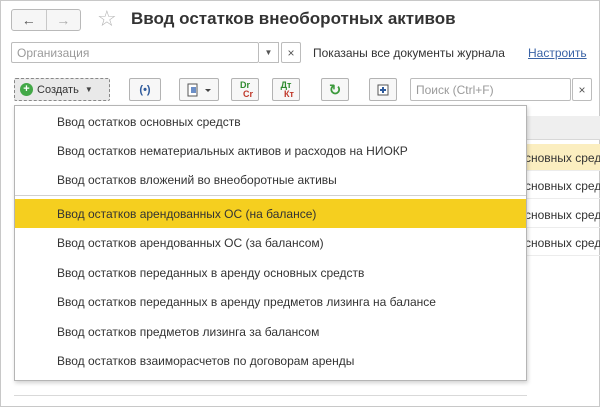 The image size is (600, 407). I want to click on search-input: Поиск (Ctrl+F), so click(490, 89).